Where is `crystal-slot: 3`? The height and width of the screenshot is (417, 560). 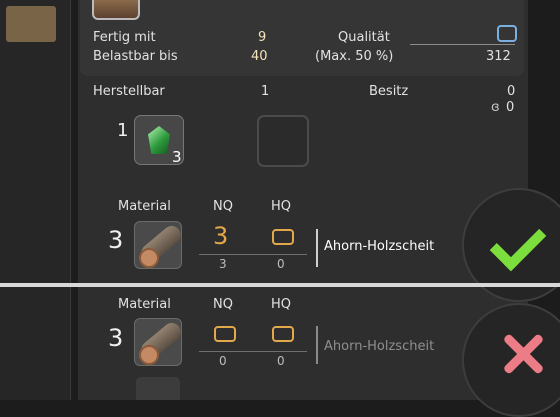 crystal-slot: 3 is located at coordinates (159, 140).